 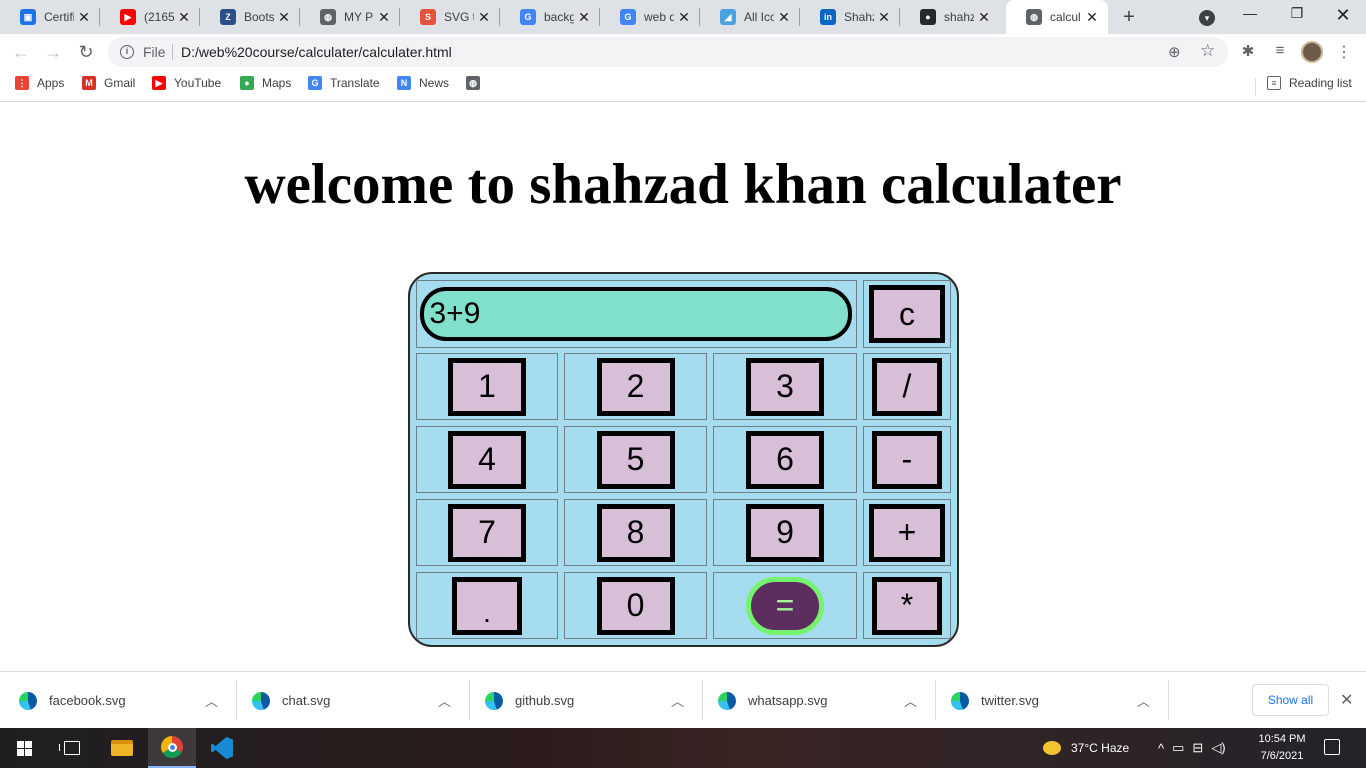 I want to click on tab-search-button: ▾, so click(x=1207, y=18).